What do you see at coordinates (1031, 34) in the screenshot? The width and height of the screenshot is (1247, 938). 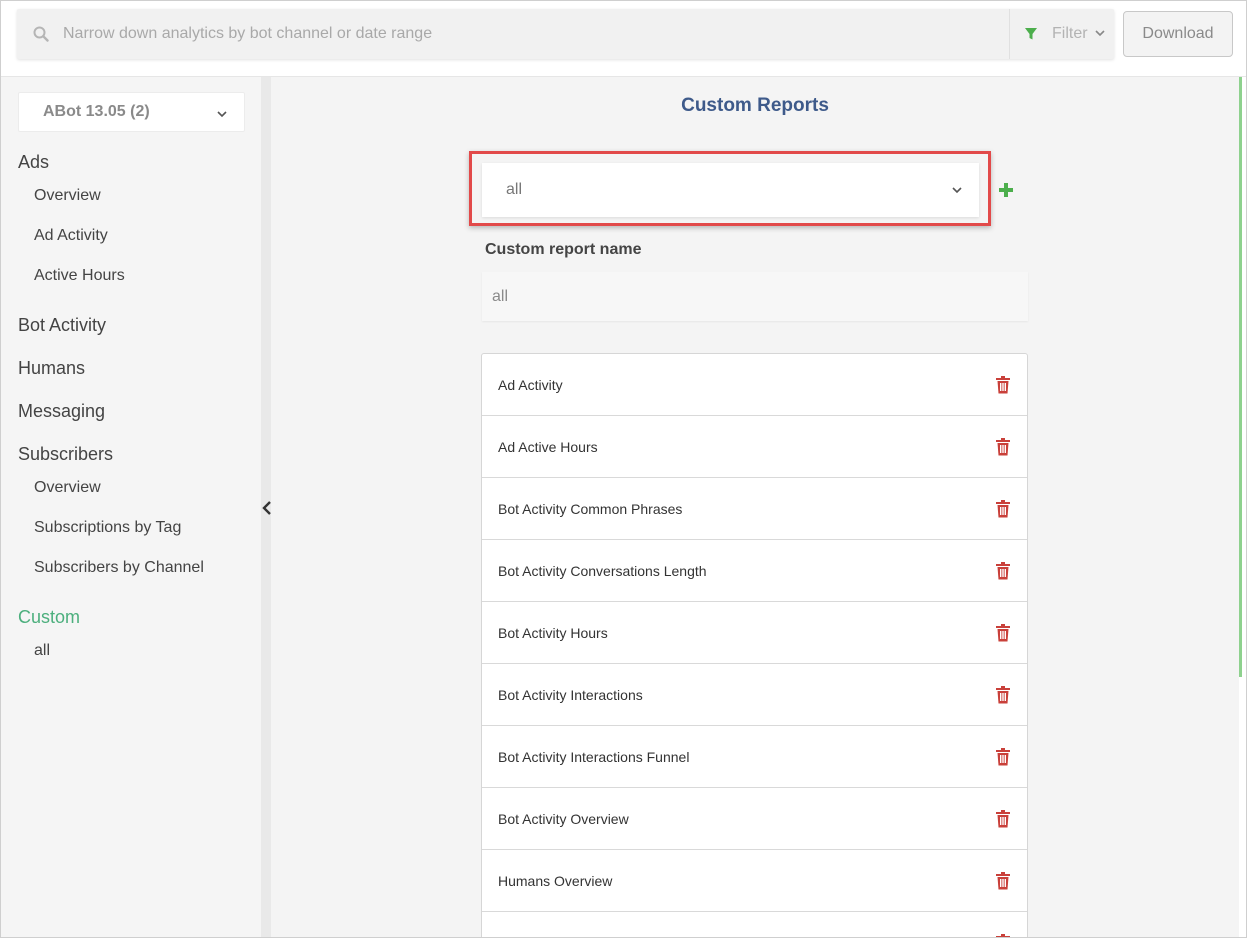 I see `filter-funnel-icon` at bounding box center [1031, 34].